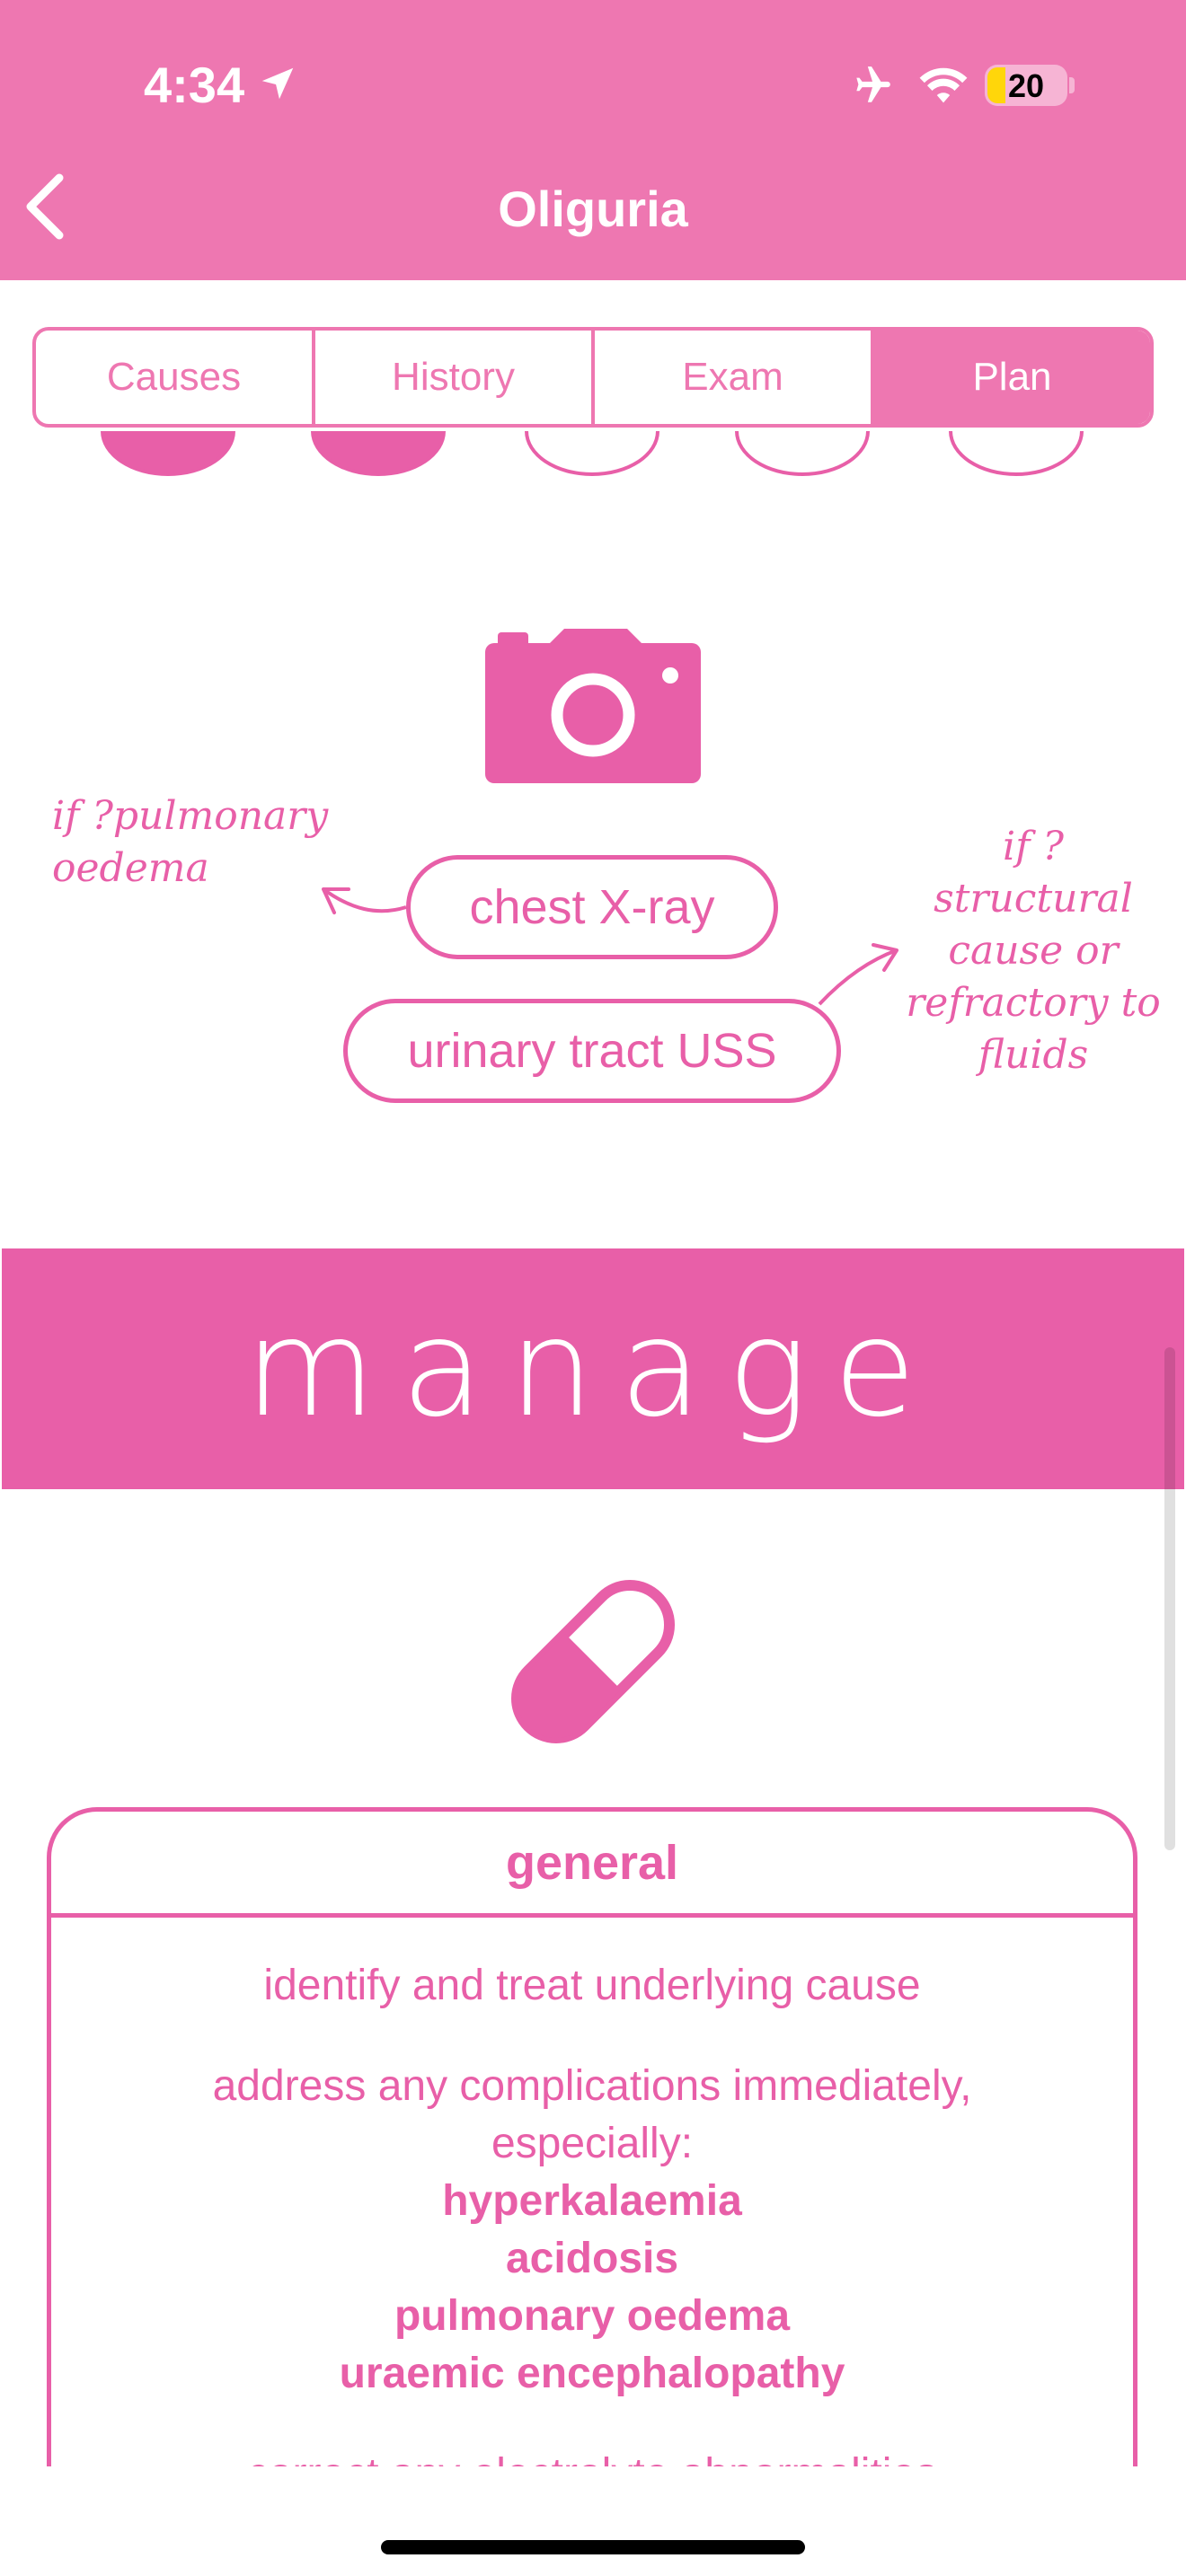 This screenshot has width=1186, height=2576. What do you see at coordinates (592, 2143) in the screenshot?
I see `item-complications-line2: especially:` at bounding box center [592, 2143].